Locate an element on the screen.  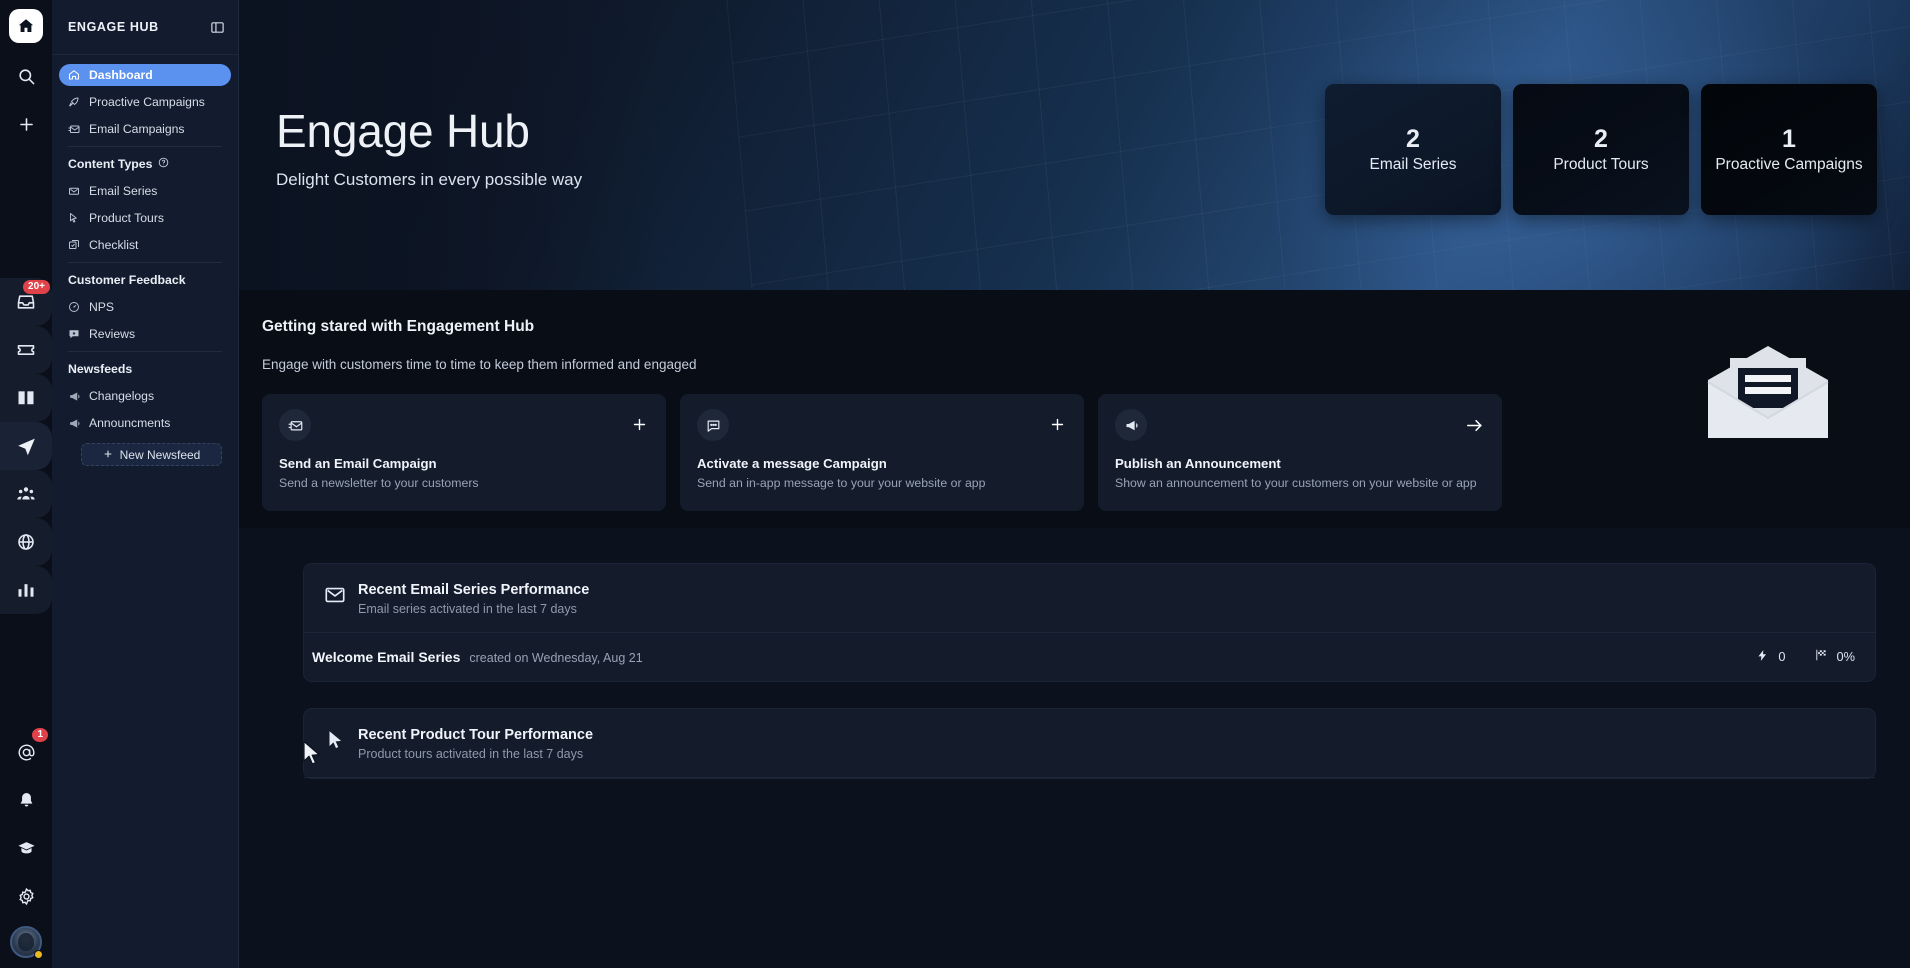
sidebar-item-nps: NPS is located at coordinates (145, 307).